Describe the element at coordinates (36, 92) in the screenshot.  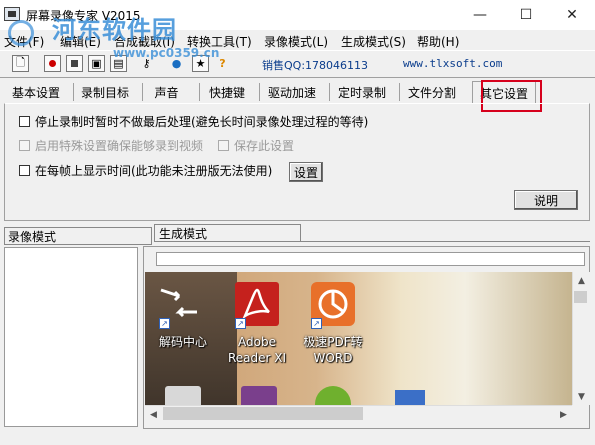
I see `tab-basic: 基本设置` at that location.